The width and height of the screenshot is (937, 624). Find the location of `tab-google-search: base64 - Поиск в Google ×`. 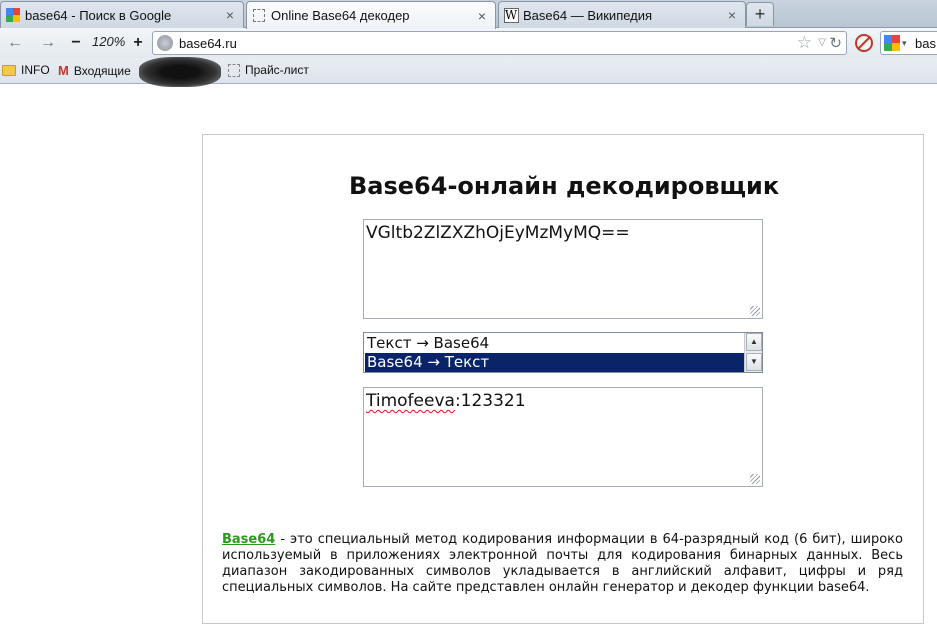

tab-google-search: base64 - Поиск в Google × is located at coordinates (122, 14).